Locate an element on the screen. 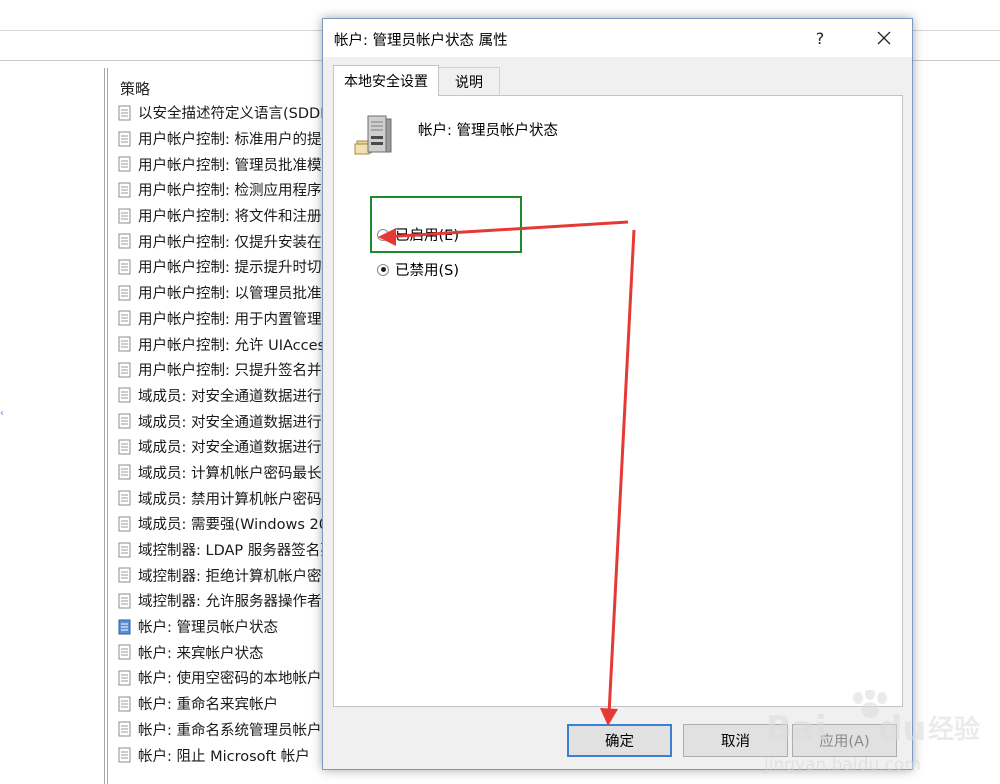  server-icon is located at coordinates (373, 135).